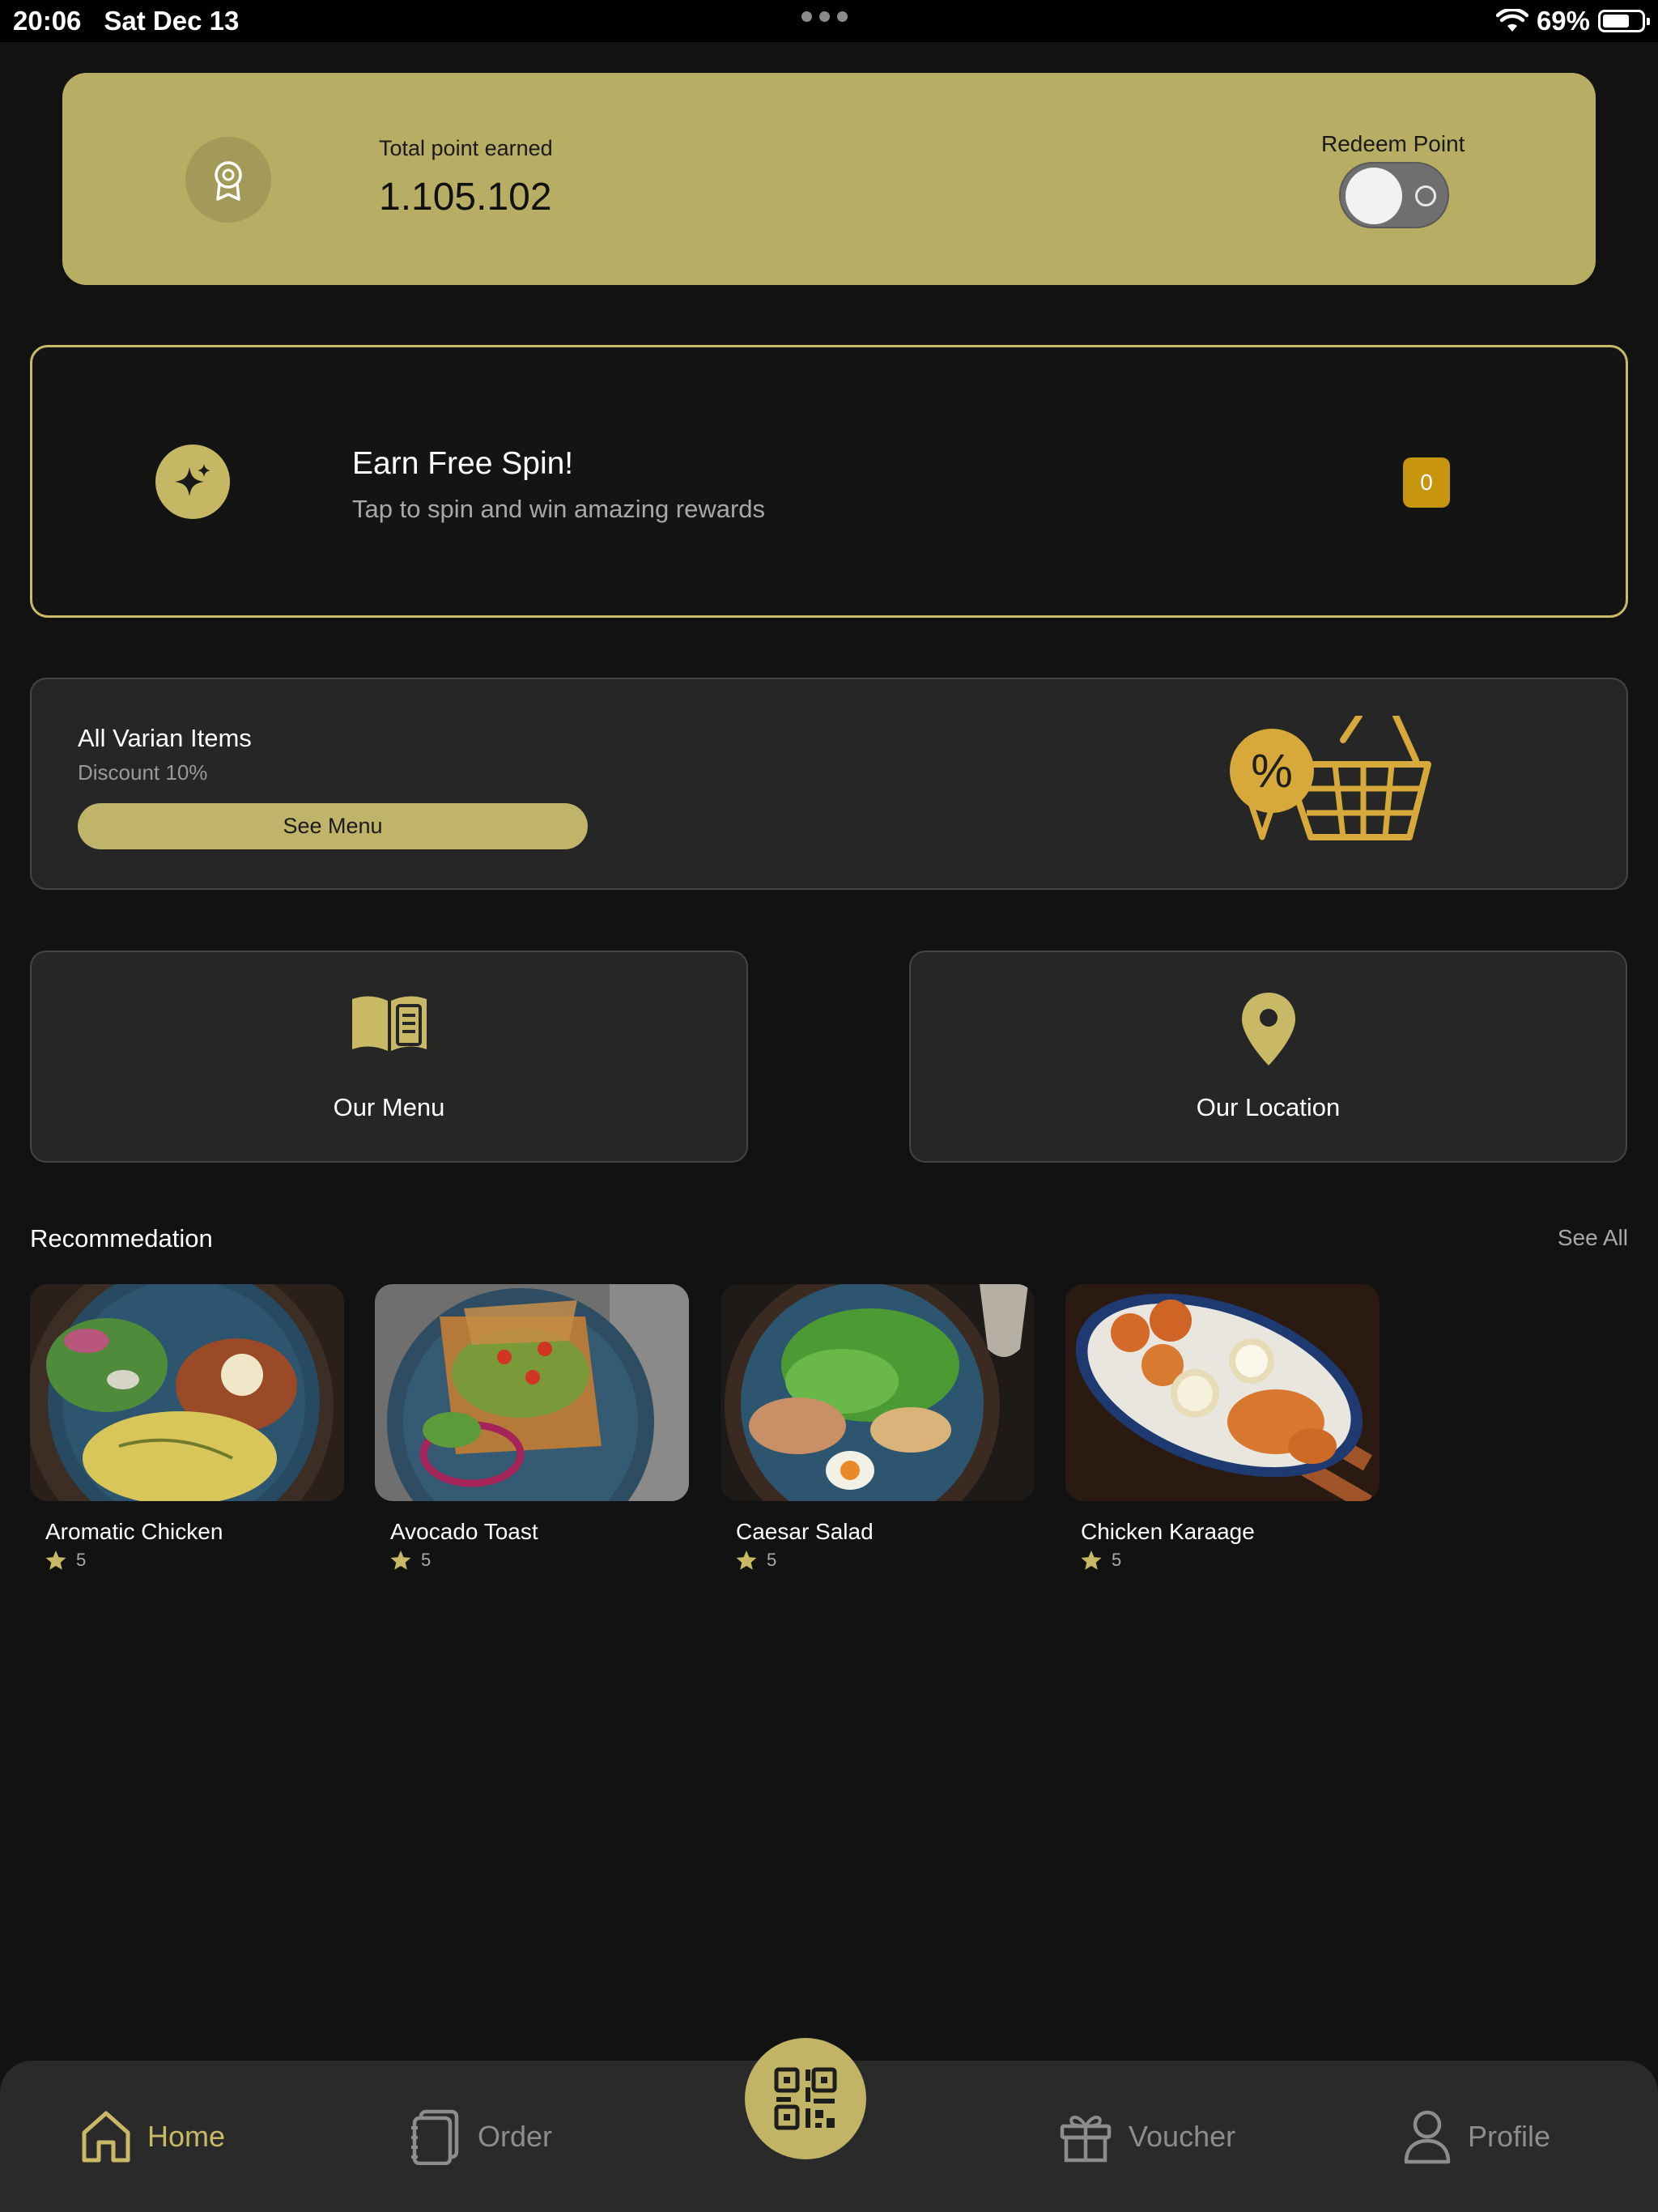  What do you see at coordinates (466, 148) in the screenshot?
I see `points-label: Total point earned` at bounding box center [466, 148].